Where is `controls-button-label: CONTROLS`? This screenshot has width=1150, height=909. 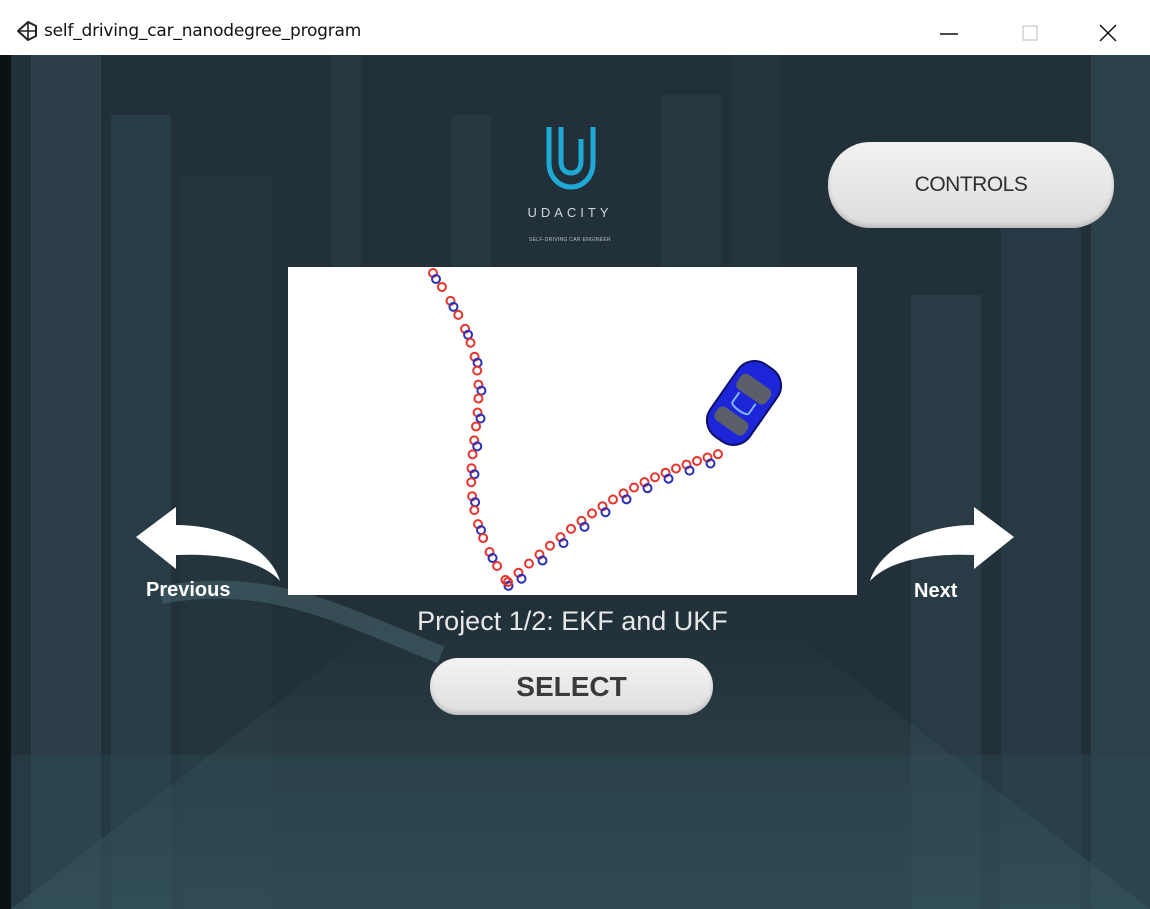
controls-button-label: CONTROLS is located at coordinates (971, 184).